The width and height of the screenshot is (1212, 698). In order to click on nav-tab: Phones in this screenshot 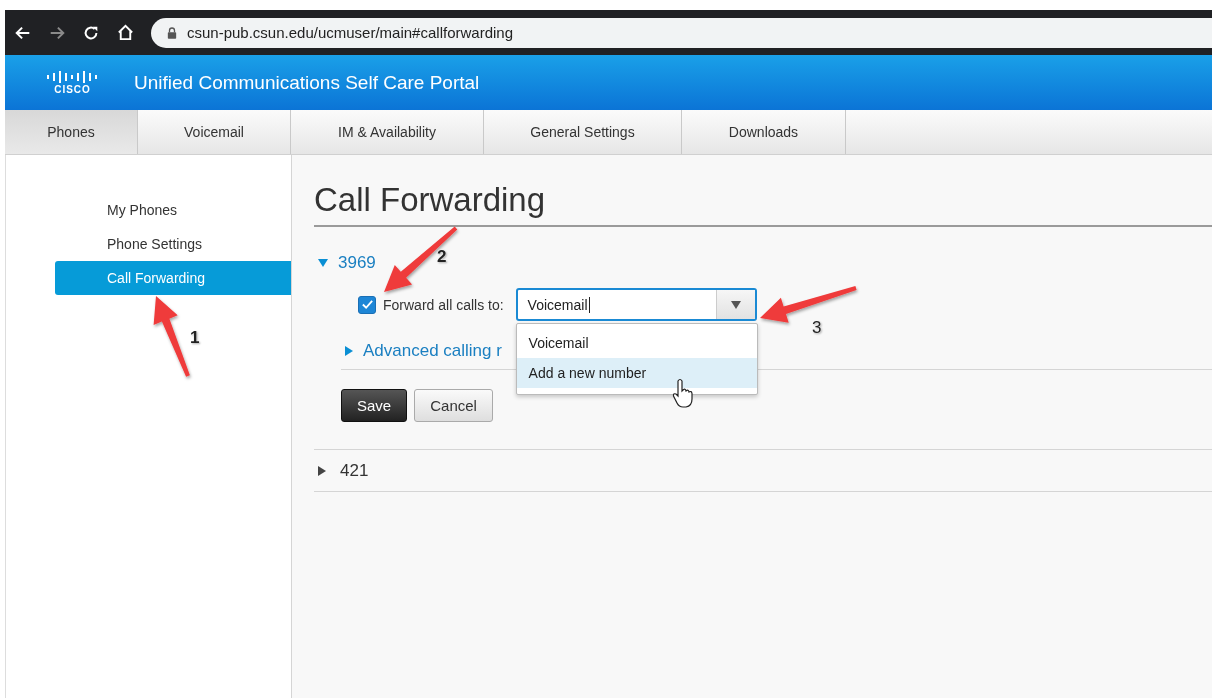, I will do `click(71, 132)`.